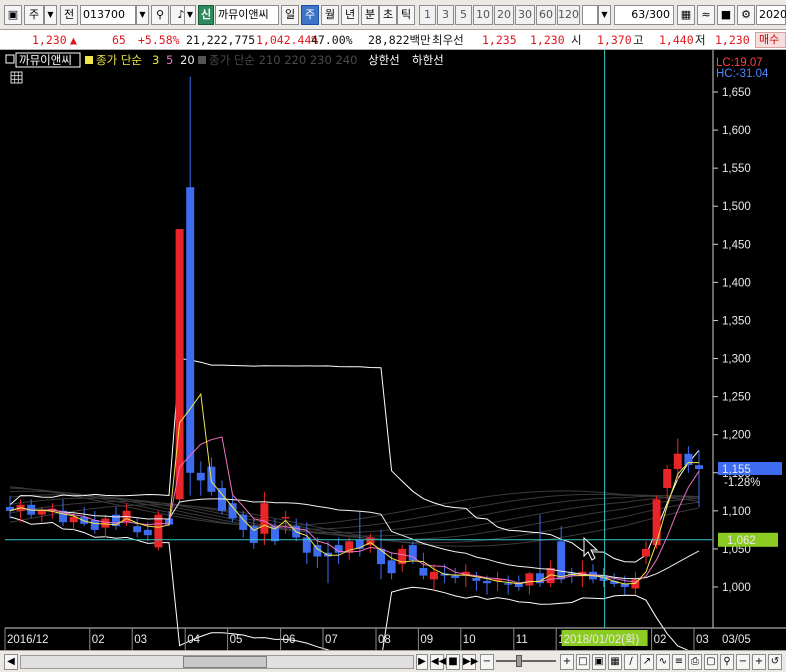 The height and width of the screenshot is (672, 786). Describe the element at coordinates (28, 640) in the screenshot. I see `date-tick-label: 2016/12` at that location.